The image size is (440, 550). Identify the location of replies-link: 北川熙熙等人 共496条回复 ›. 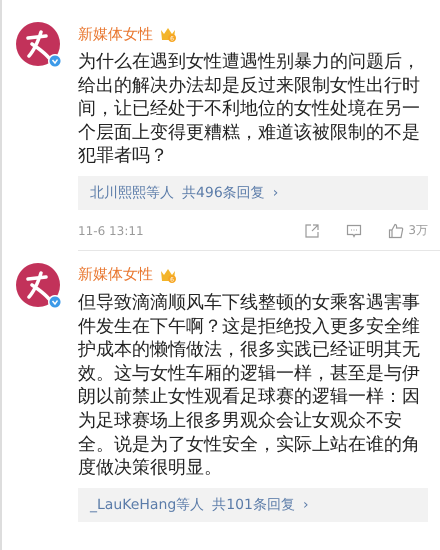
(253, 193).